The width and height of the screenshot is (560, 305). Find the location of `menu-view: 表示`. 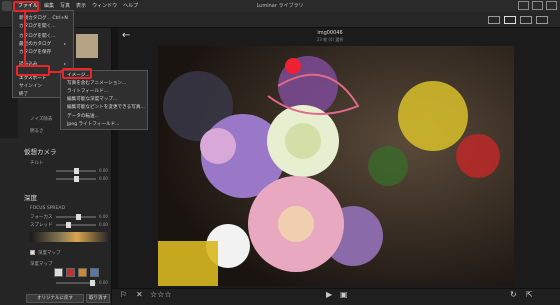

menu-view: 表示 is located at coordinates (81, 6).